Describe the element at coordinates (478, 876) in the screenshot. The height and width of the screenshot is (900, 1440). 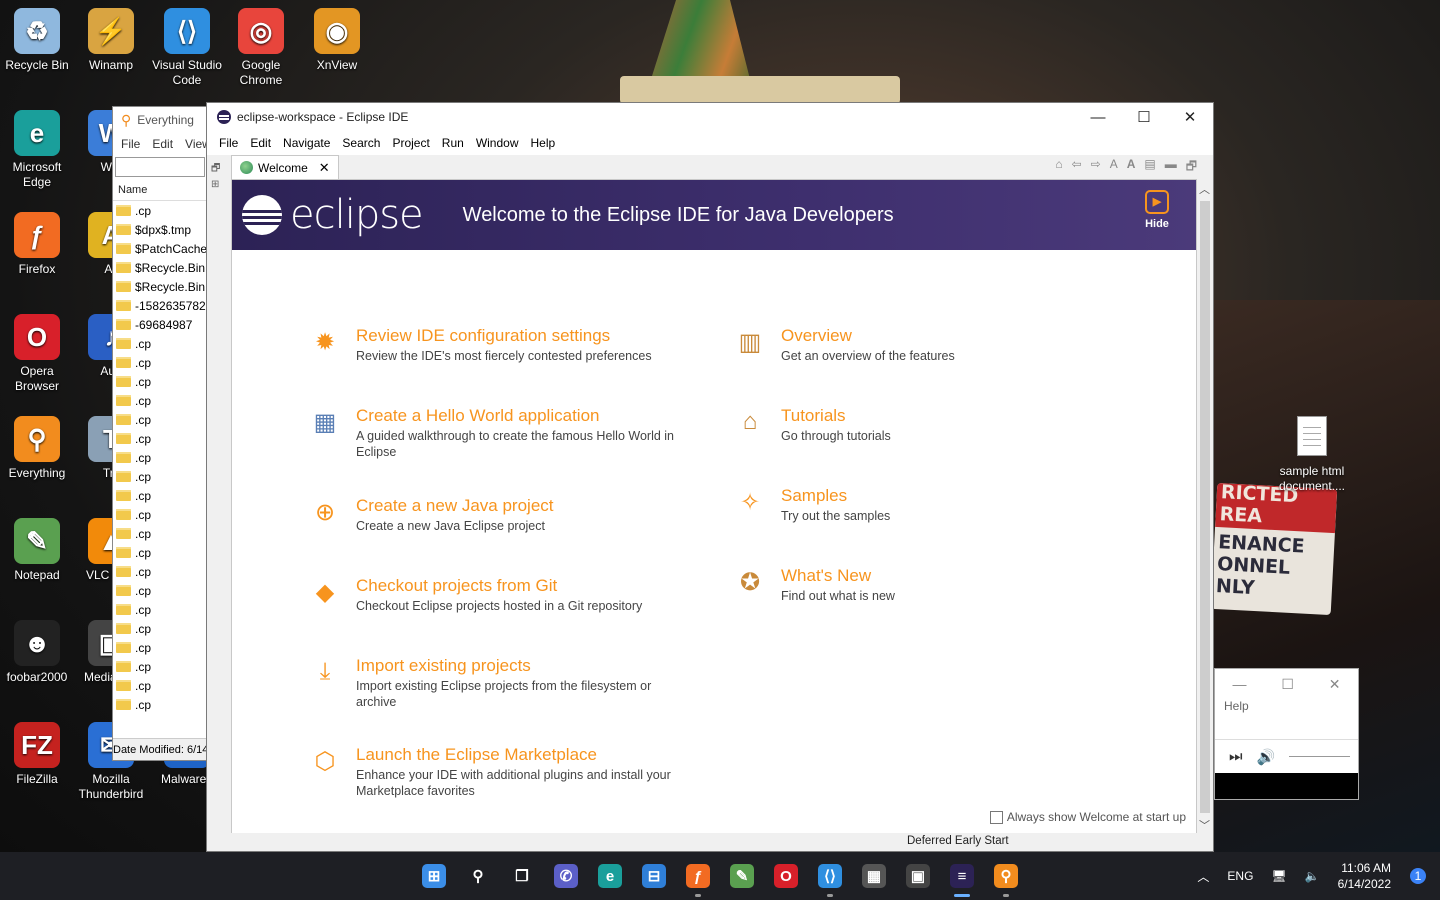
I see `taskbar-search-button: ⚲` at that location.